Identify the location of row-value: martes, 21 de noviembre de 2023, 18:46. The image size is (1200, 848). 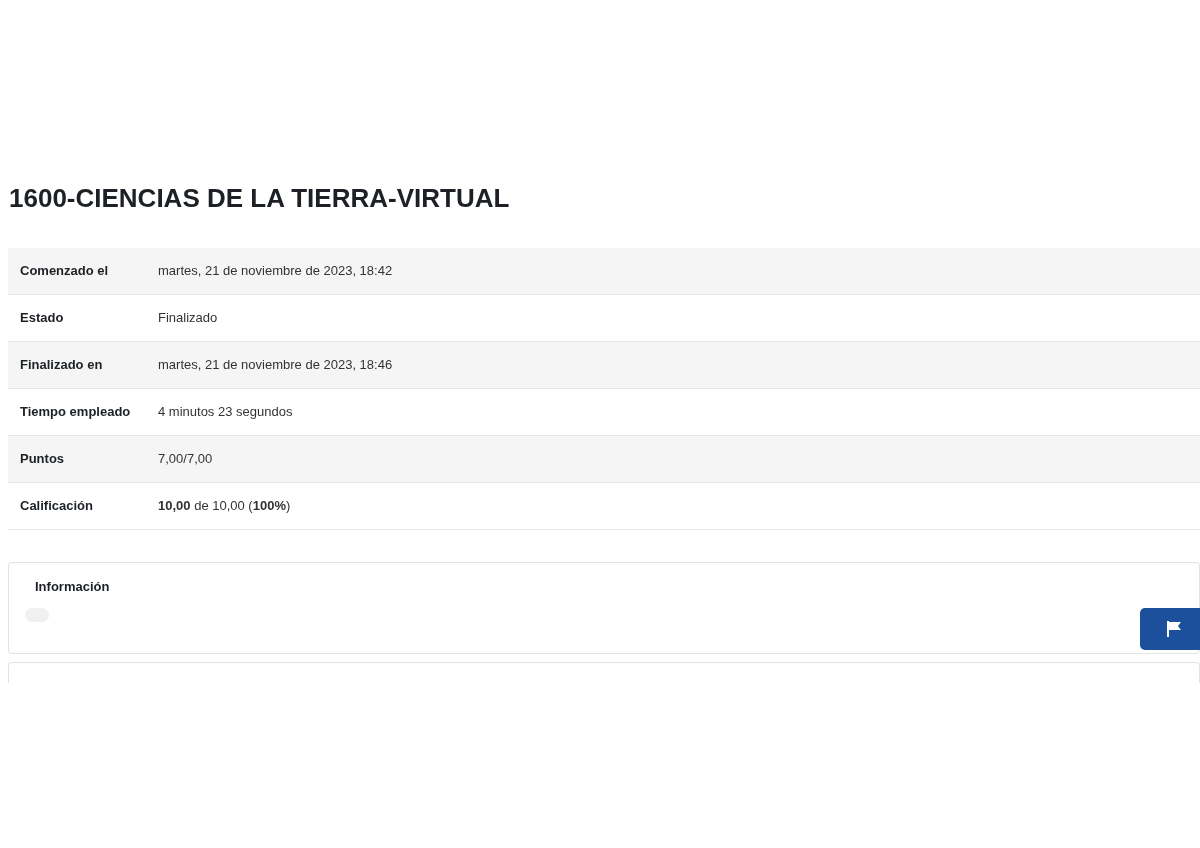
(679, 365).